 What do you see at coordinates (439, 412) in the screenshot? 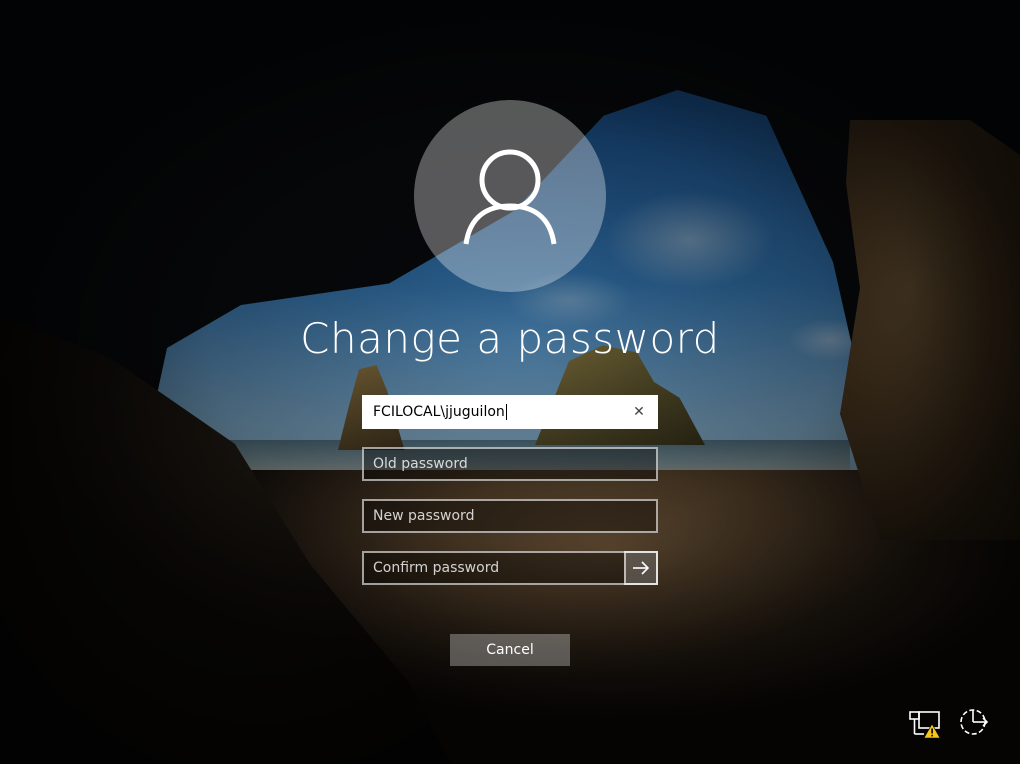
I see `username-value: FCILOCAL\jjuguilon` at bounding box center [439, 412].